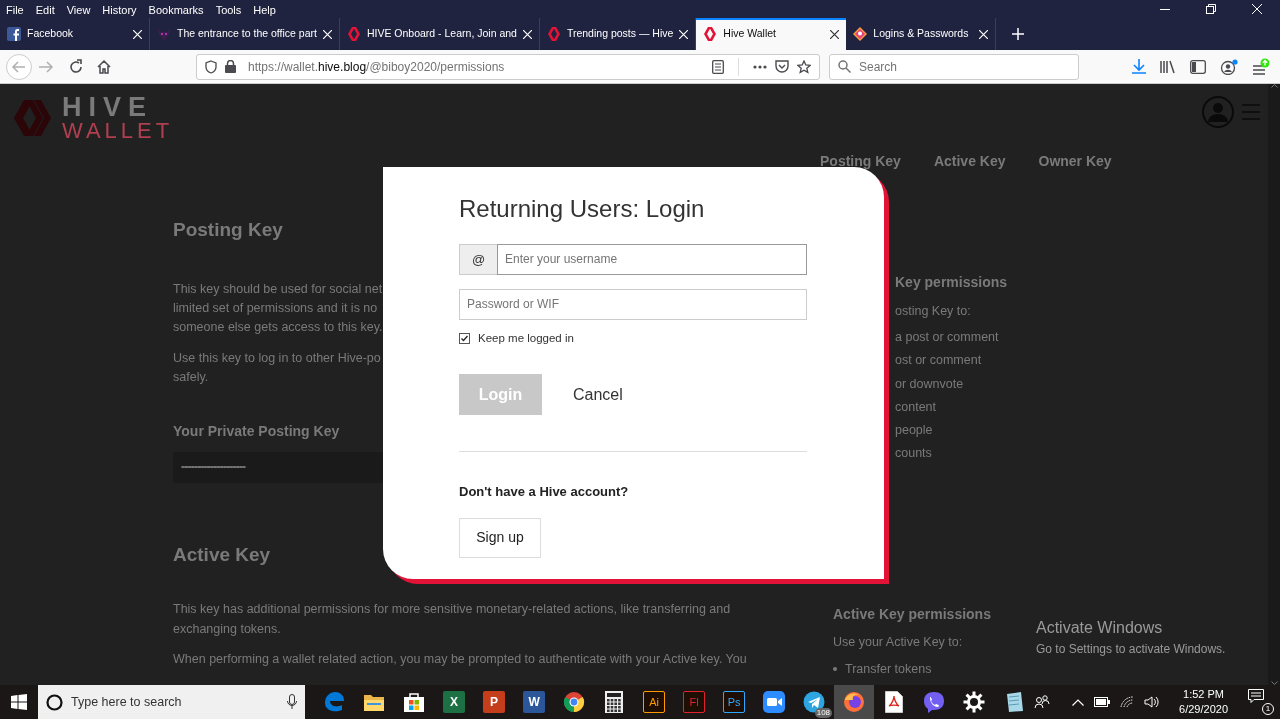  Describe the element at coordinates (228, 230) in the screenshot. I see `section-heading: Posting Key` at that location.